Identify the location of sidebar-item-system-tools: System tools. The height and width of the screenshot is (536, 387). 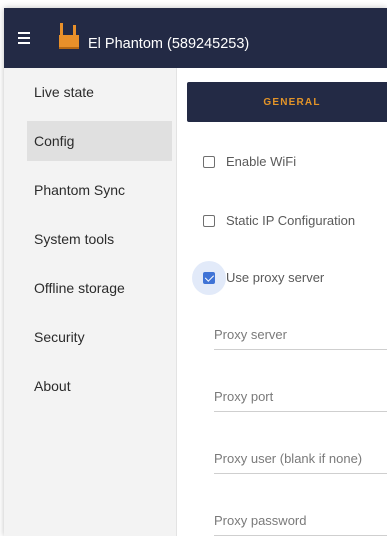
(99, 239).